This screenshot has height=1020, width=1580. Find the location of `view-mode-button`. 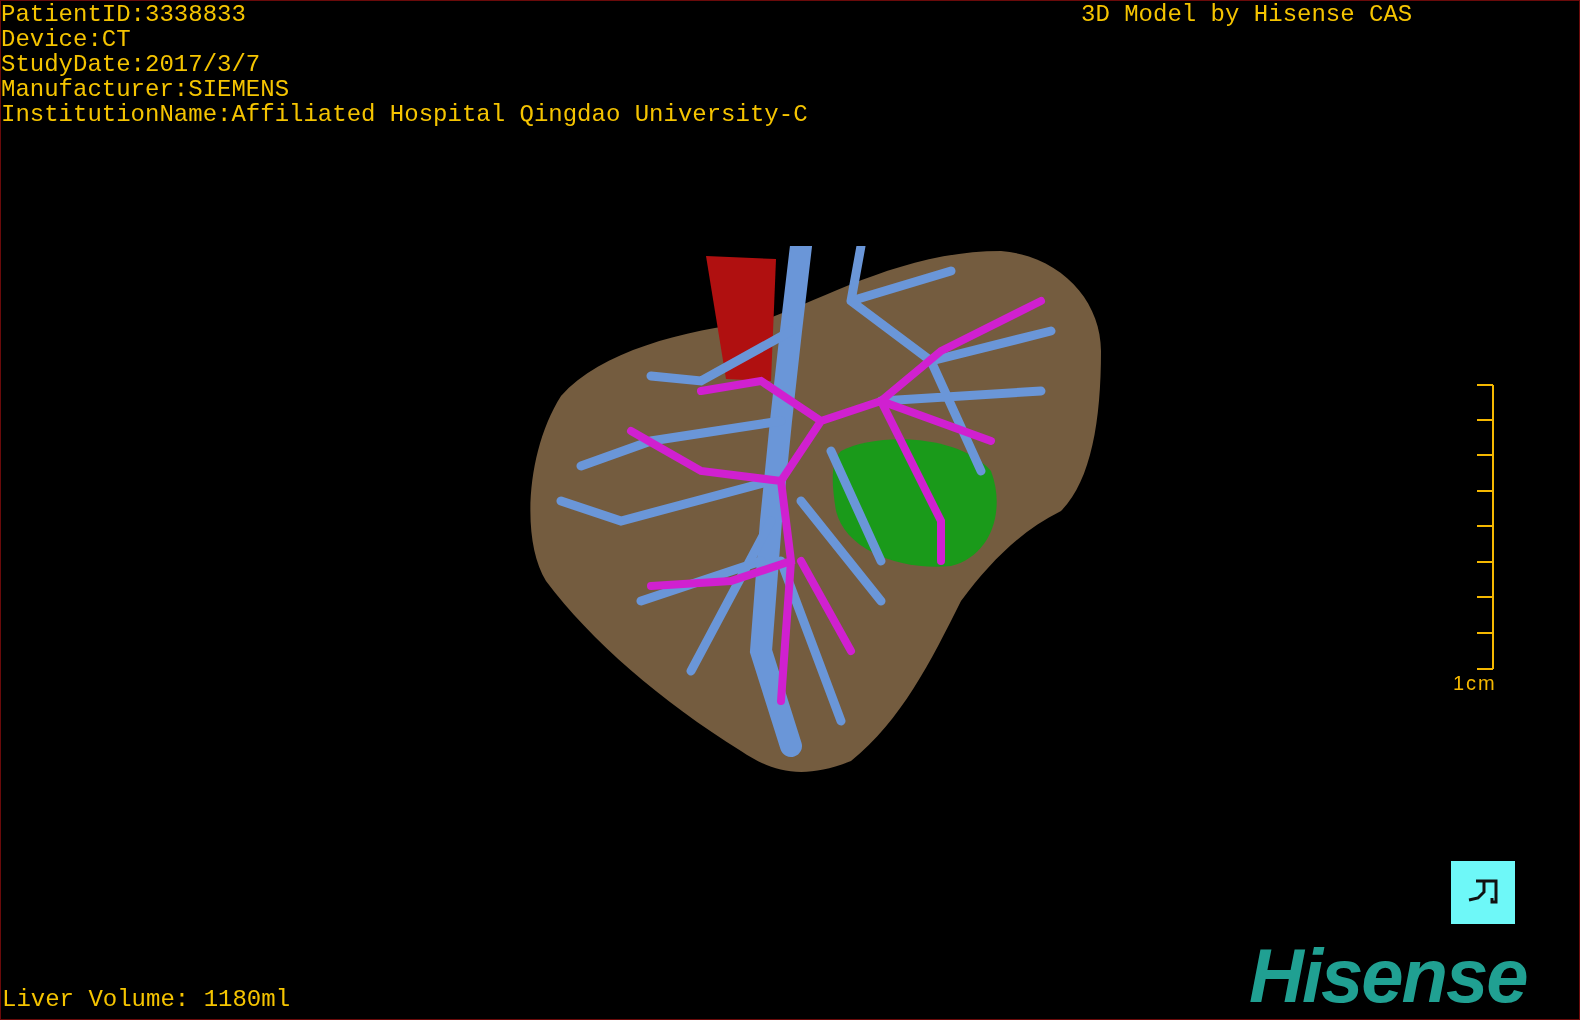

view-mode-button is located at coordinates (1483, 892).